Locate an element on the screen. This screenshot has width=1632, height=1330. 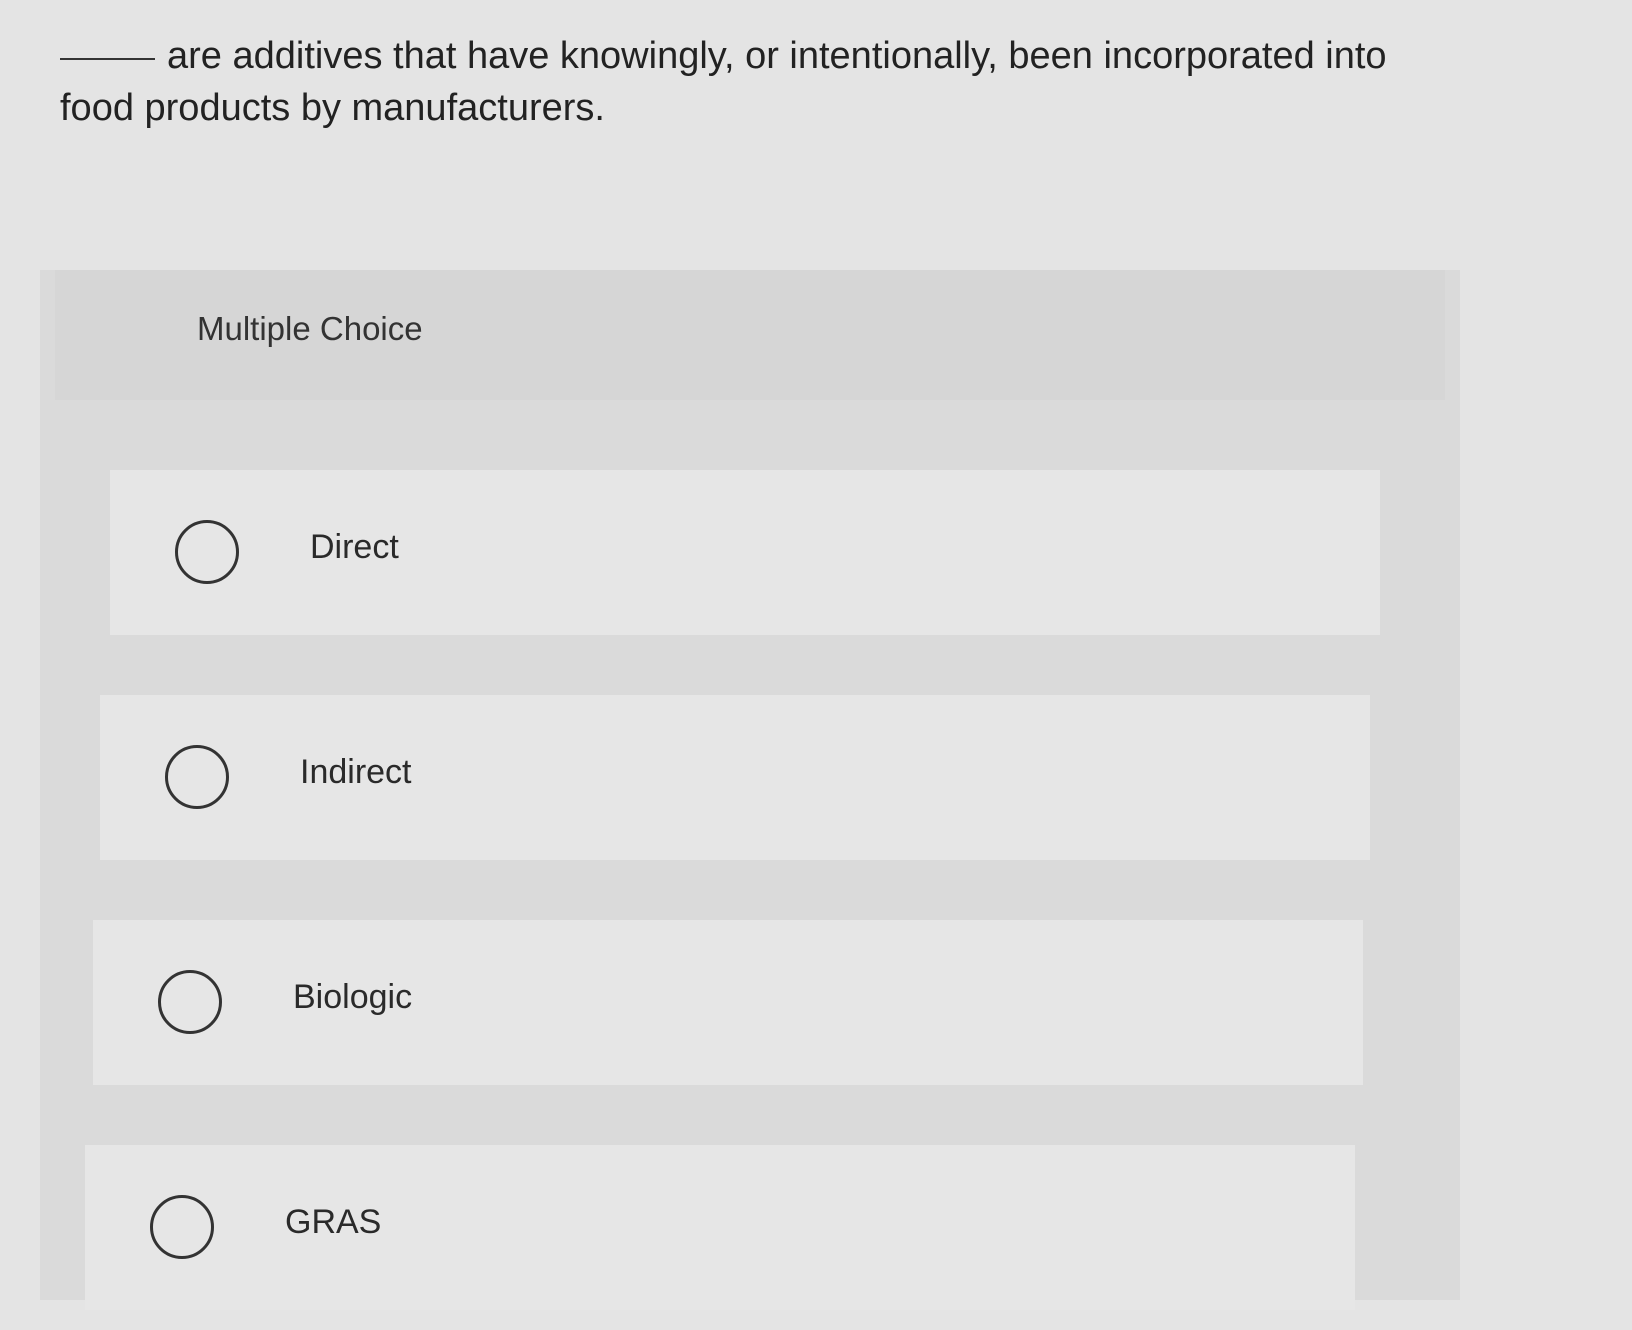
multiple-choice-header: Multiple Choice is located at coordinates (750, 335).